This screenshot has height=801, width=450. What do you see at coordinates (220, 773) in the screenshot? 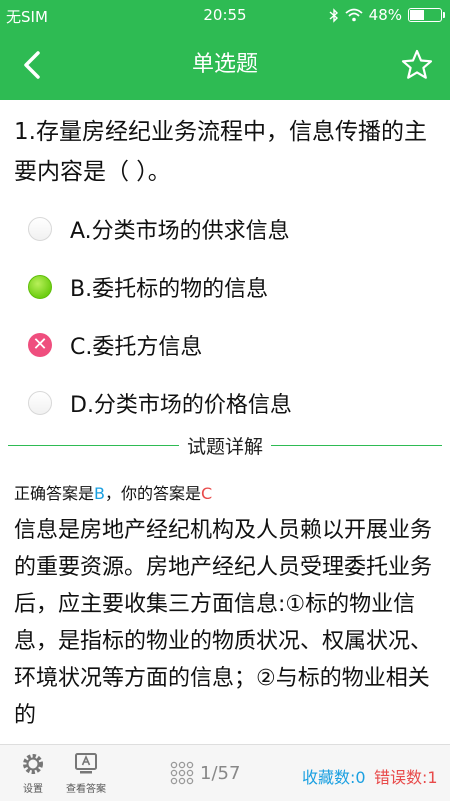
I see `pager-label: 1/57` at bounding box center [220, 773].